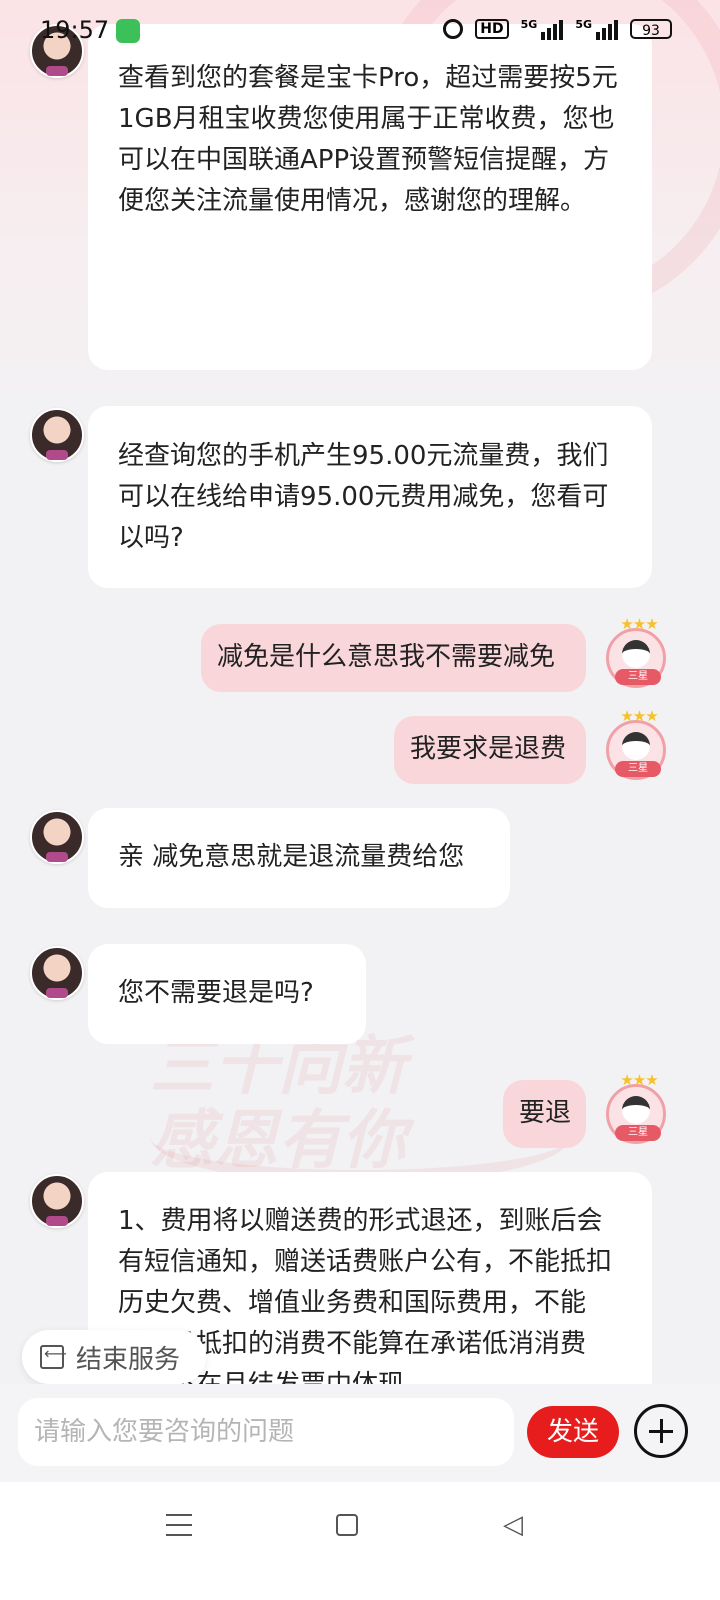  What do you see at coordinates (347, 1525) in the screenshot?
I see `home-icon` at bounding box center [347, 1525].